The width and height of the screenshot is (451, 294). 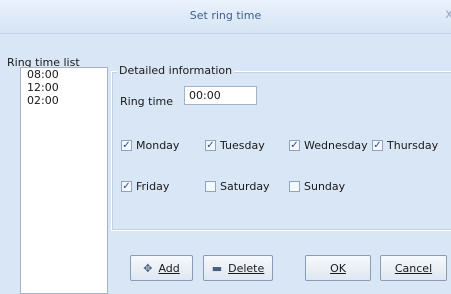 What do you see at coordinates (147, 101) in the screenshot?
I see `ring-time-label: Ring time` at bounding box center [147, 101].